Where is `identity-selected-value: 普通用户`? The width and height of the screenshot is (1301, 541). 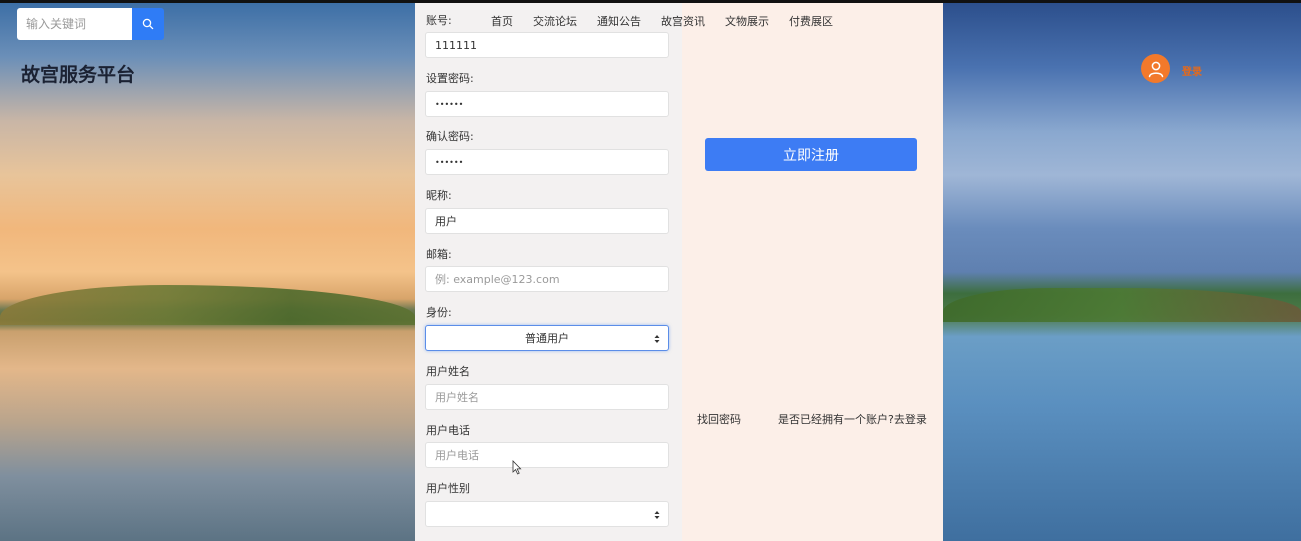 identity-selected-value: 普通用户 is located at coordinates (547, 338).